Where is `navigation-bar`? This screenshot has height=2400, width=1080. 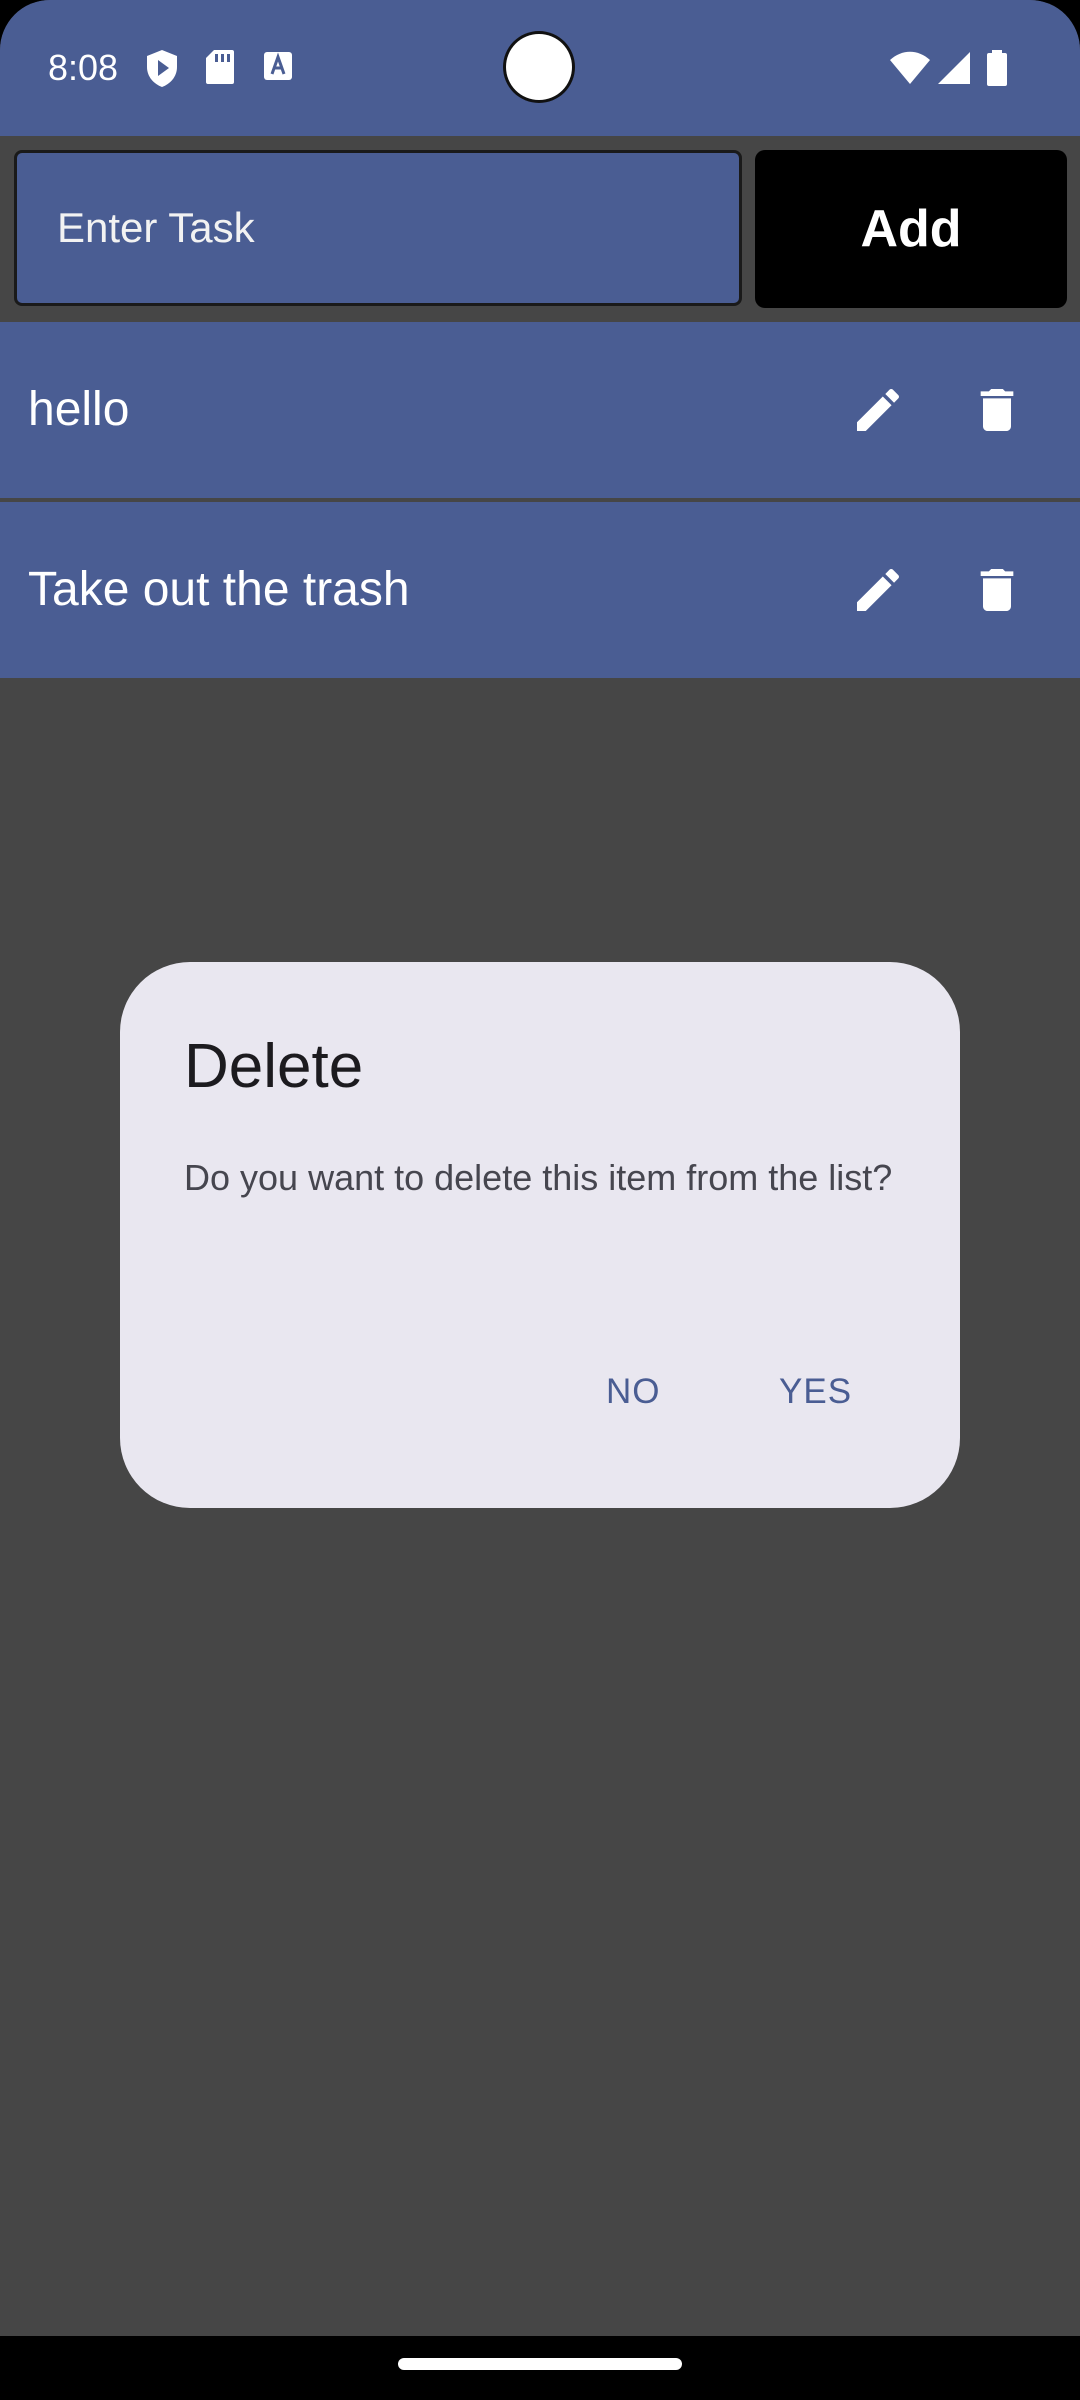
navigation-bar is located at coordinates (540, 2368).